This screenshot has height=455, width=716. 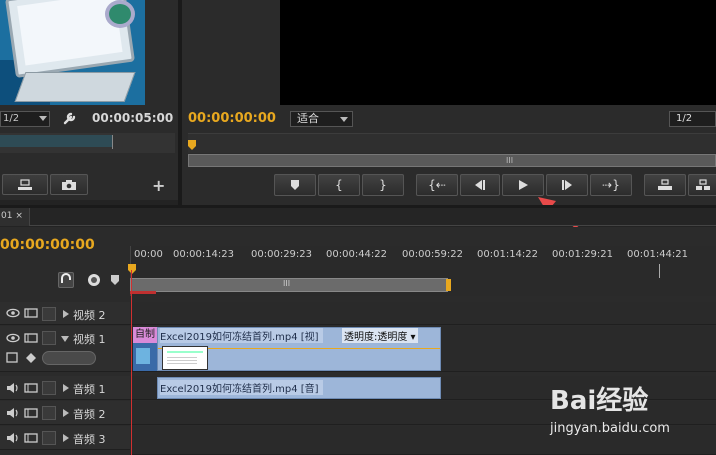 I want to click on ruler-tick-label: 00:00:29:23, so click(x=282, y=254).